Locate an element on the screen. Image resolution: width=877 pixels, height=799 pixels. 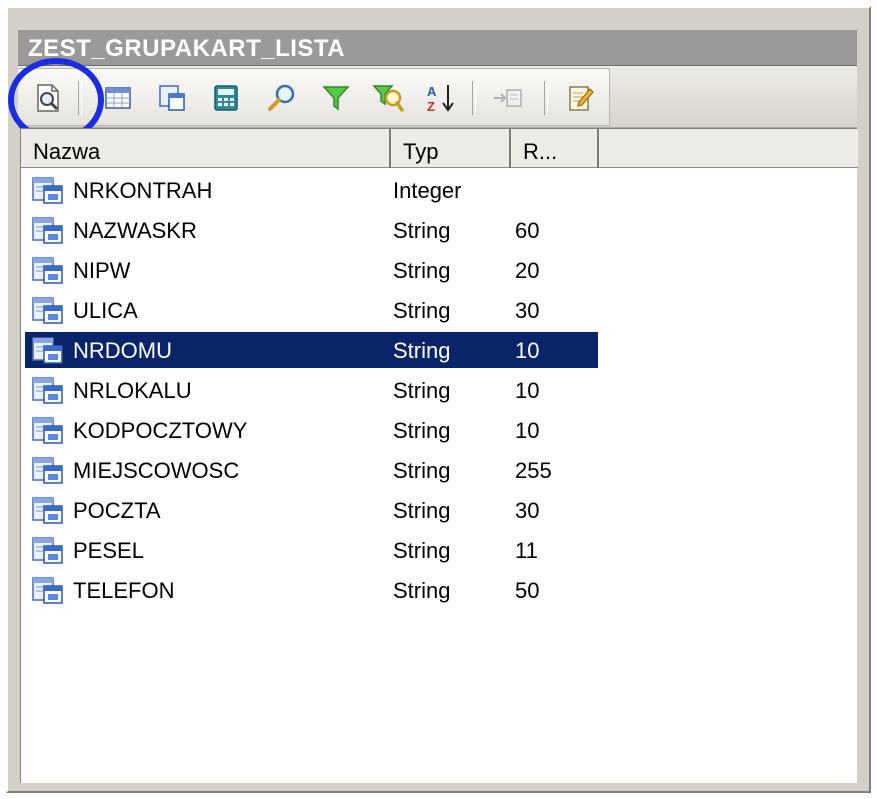
table-row: POCZTA String 30 is located at coordinates (311, 510).